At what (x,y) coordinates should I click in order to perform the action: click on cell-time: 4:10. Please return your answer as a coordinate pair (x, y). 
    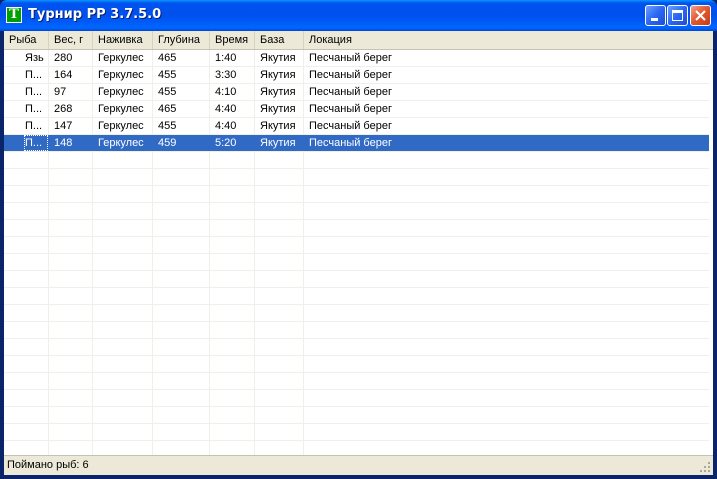
    Looking at the image, I should click on (226, 92).